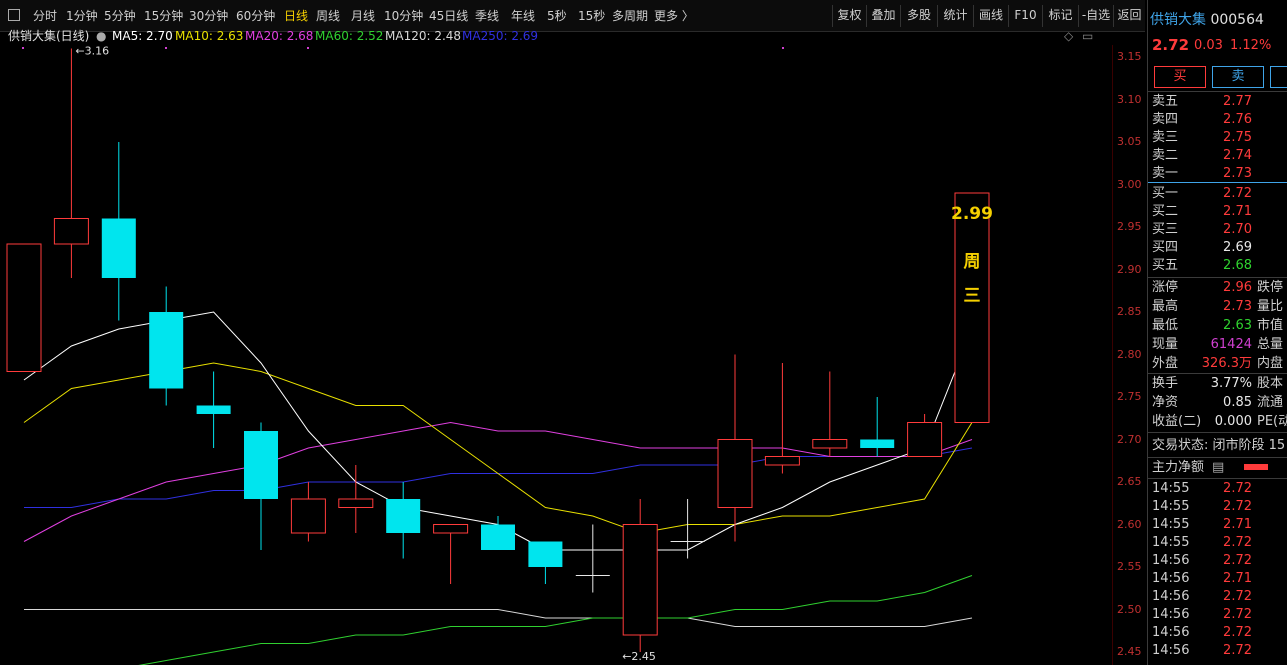 The width and height of the screenshot is (1287, 665). What do you see at coordinates (1095, 16) in the screenshot?
I see `toolbar-button: -自选` at bounding box center [1095, 16].